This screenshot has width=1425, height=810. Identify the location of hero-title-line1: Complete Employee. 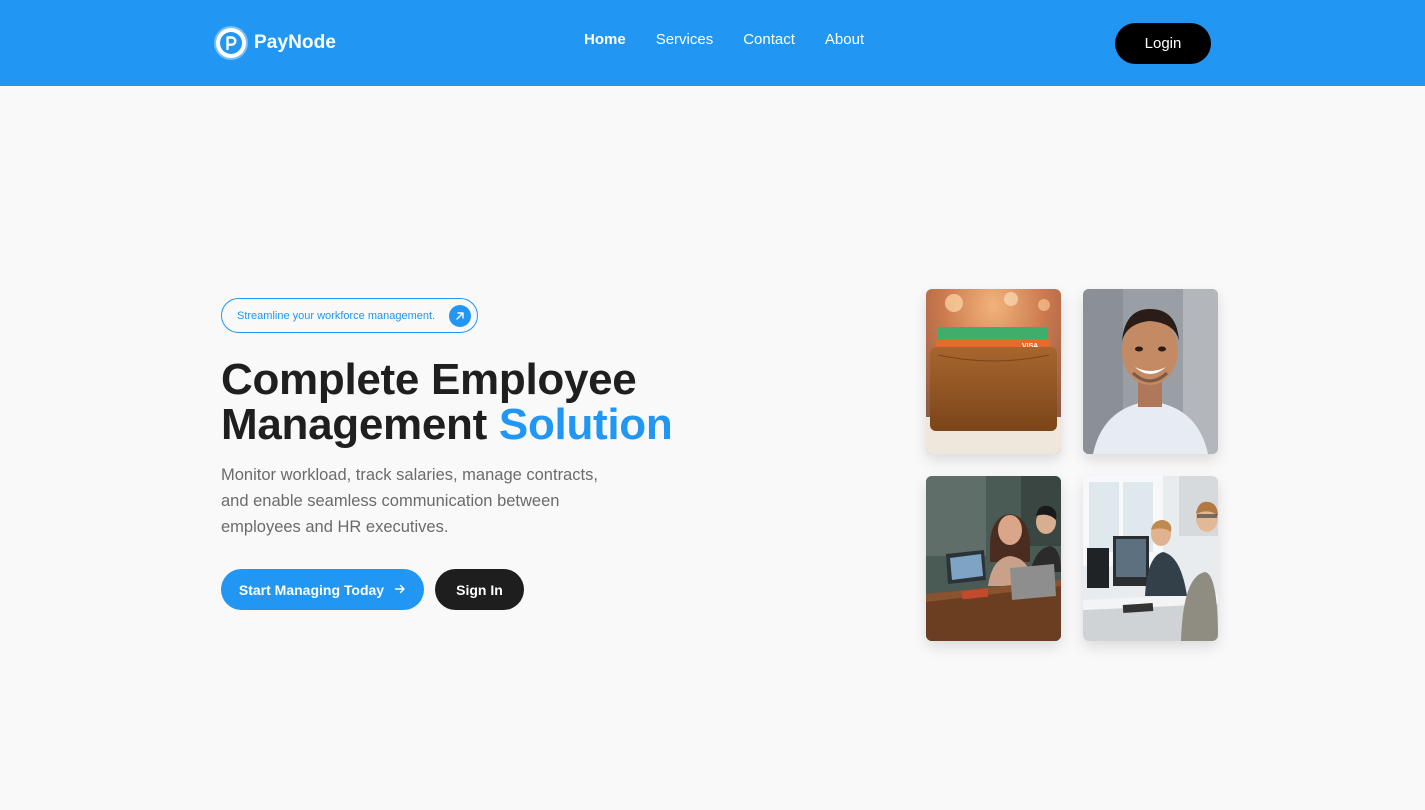
(429, 379).